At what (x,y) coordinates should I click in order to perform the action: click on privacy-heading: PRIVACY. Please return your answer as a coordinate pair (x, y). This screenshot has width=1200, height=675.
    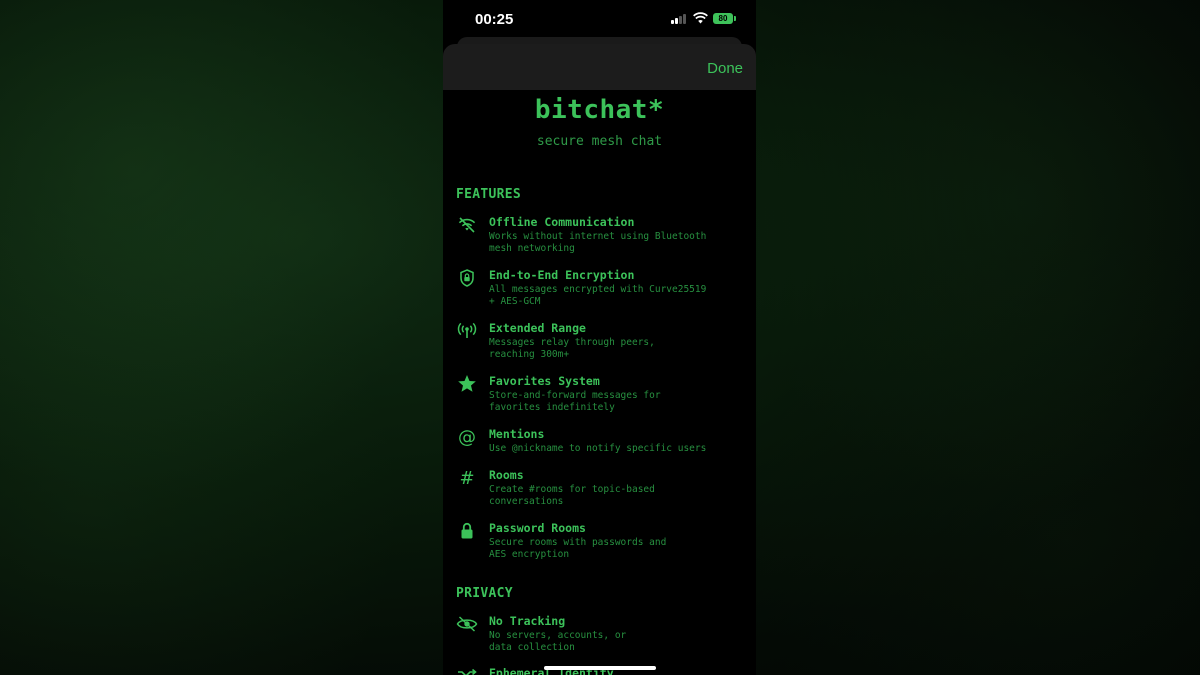
    Looking at the image, I should click on (484, 593).